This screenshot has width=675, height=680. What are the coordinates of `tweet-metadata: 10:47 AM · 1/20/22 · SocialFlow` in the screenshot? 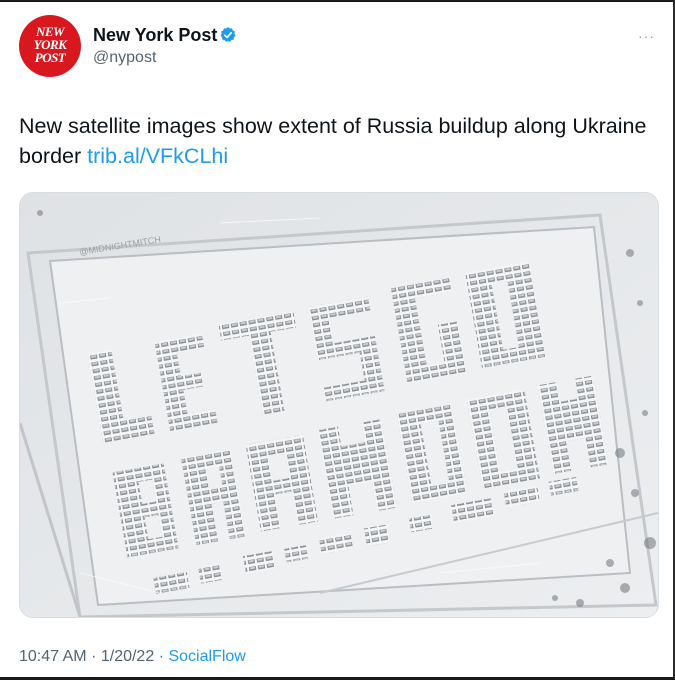 It's located at (132, 657).